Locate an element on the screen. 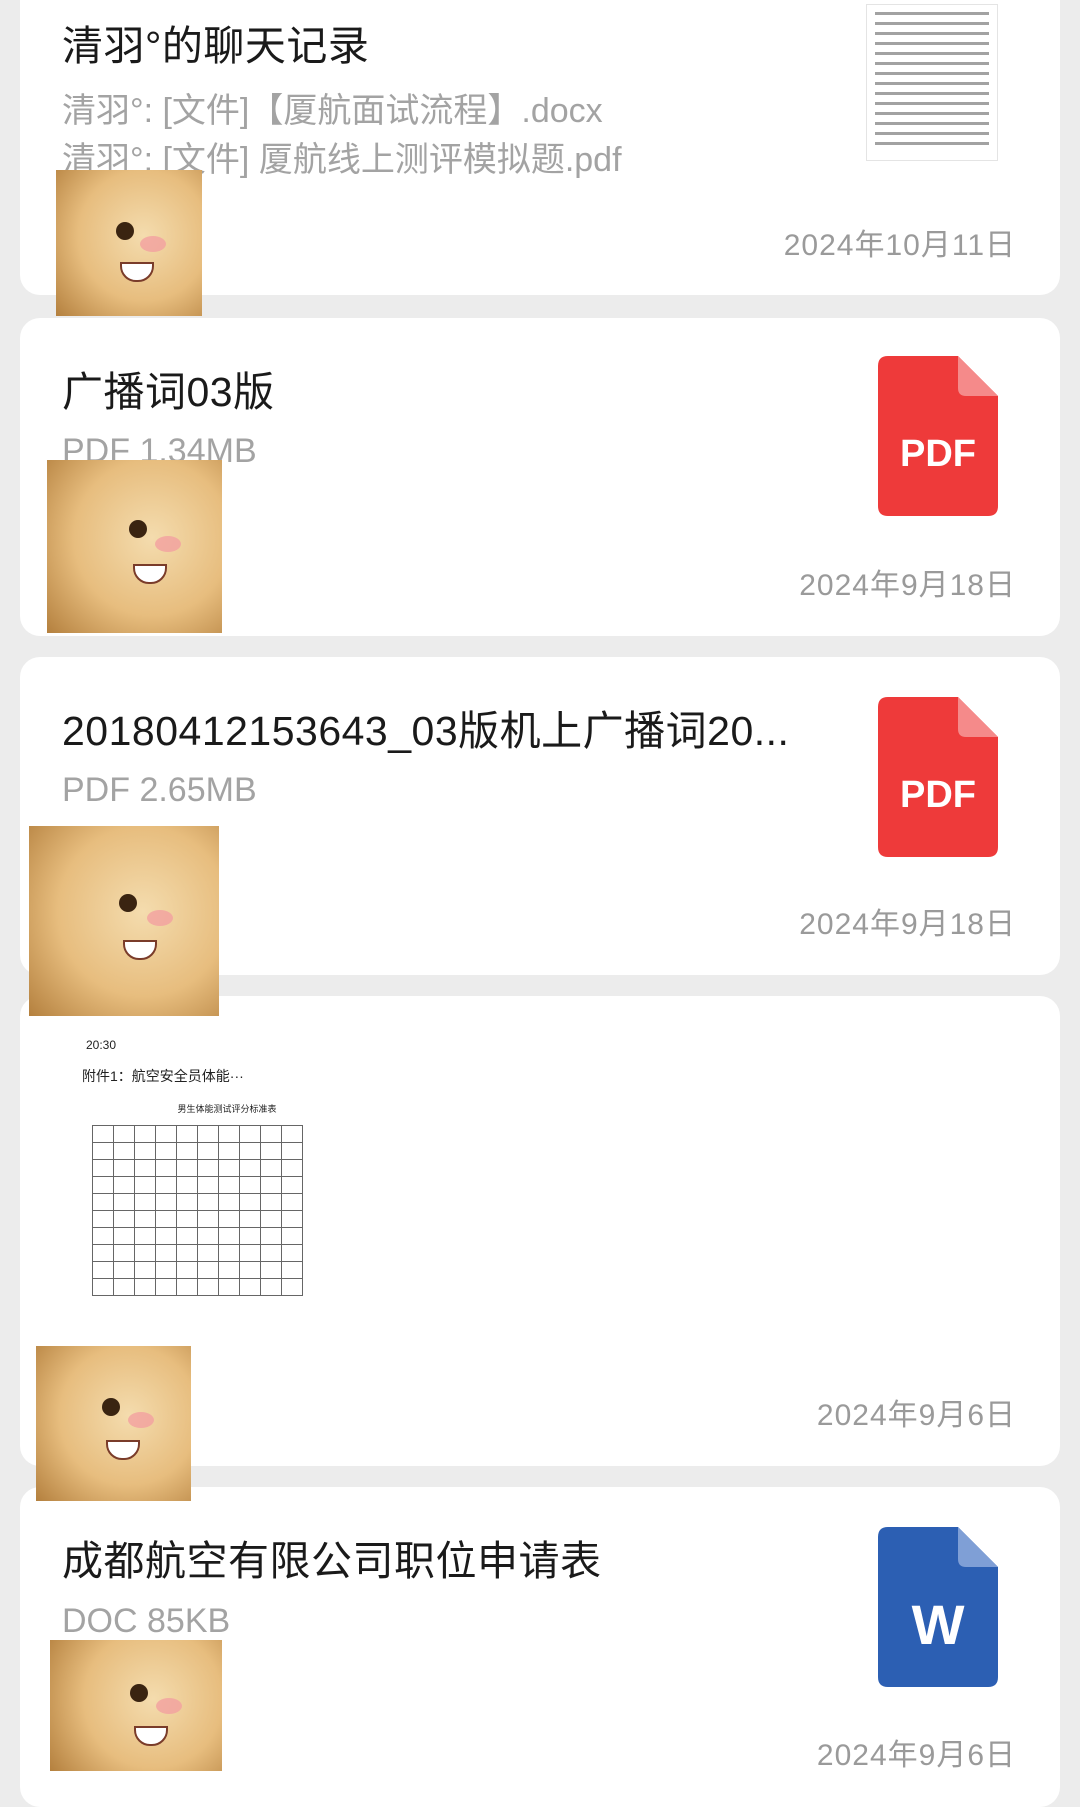 The image size is (1080, 1807). file-date: 2024年10月11日 is located at coordinates (899, 245).